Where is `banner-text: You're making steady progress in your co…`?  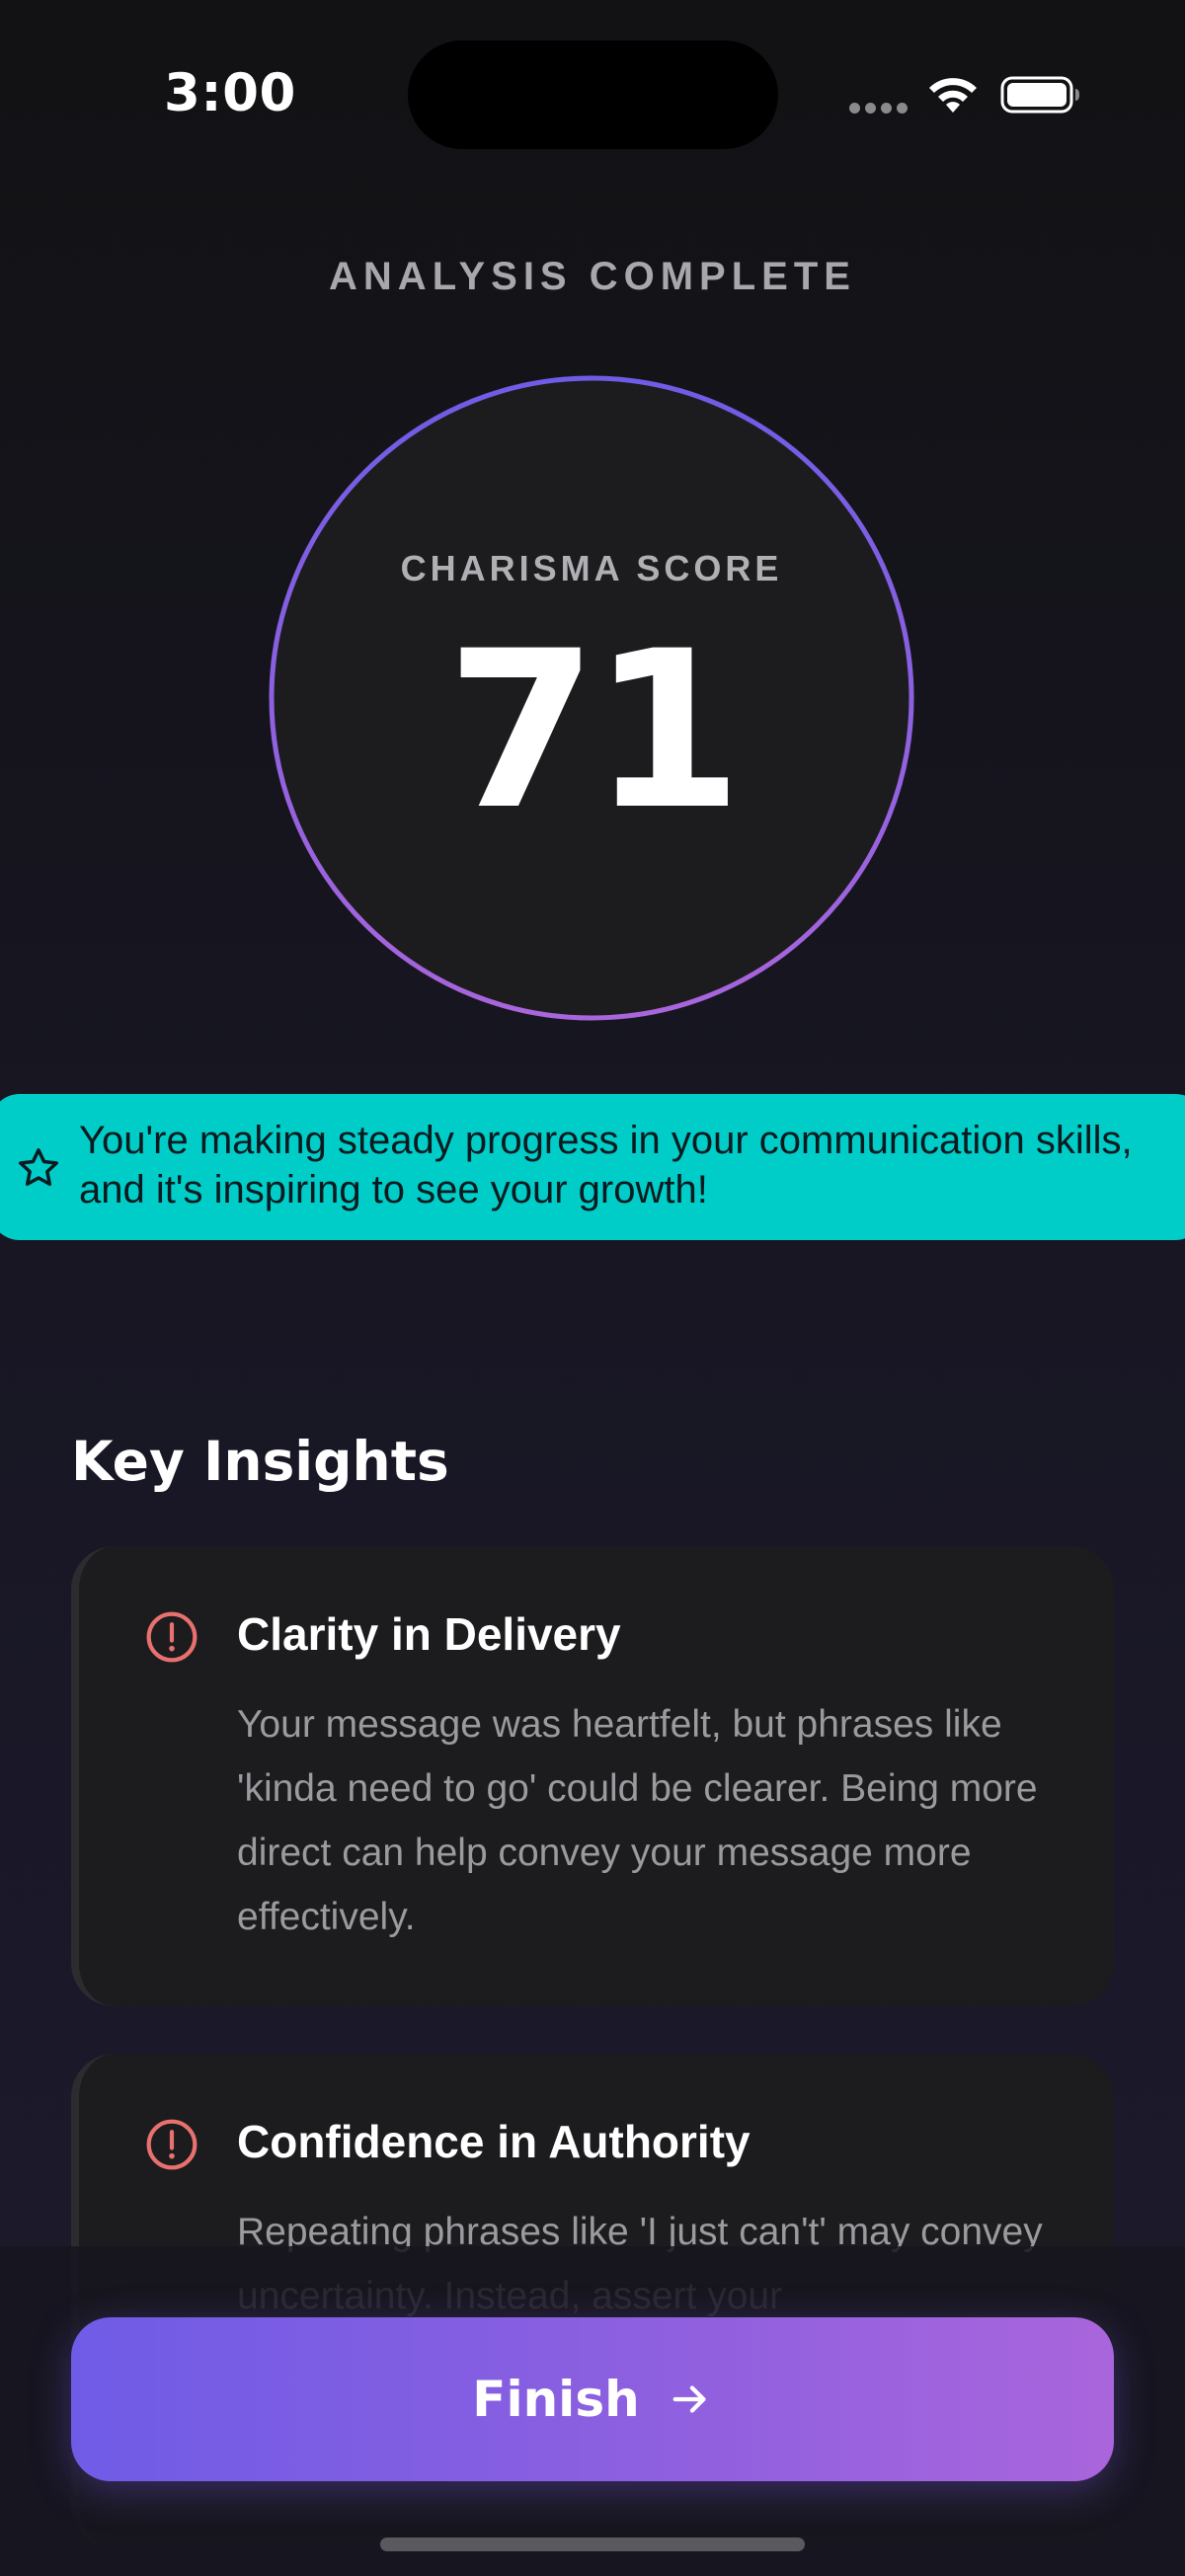
banner-text: You're making steady progress in your co… is located at coordinates (606, 1165).